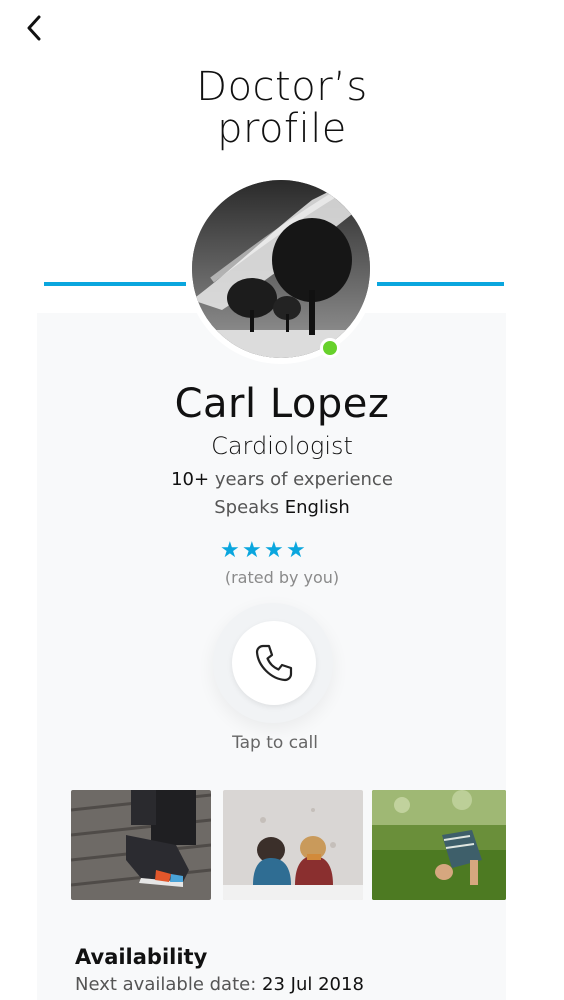 This screenshot has width=564, height=1000. What do you see at coordinates (317, 507) in the screenshot?
I see `languages-value: English` at bounding box center [317, 507].